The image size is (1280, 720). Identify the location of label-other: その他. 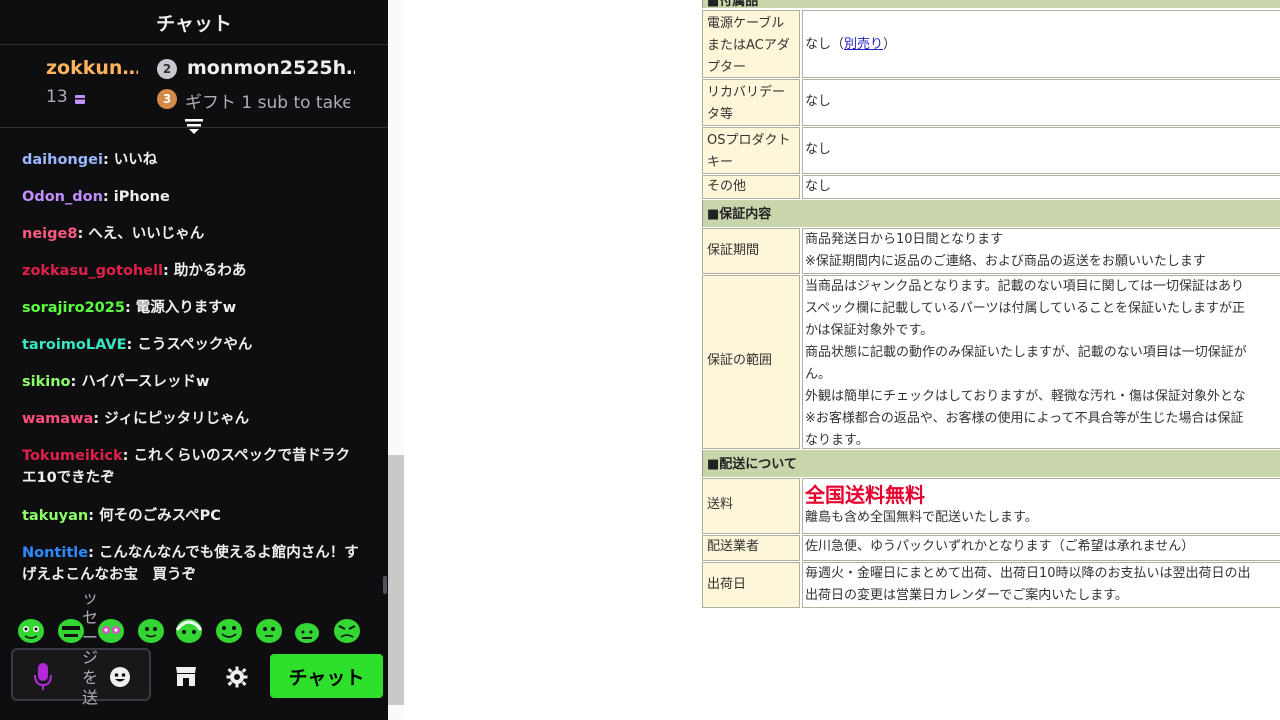
(751, 187).